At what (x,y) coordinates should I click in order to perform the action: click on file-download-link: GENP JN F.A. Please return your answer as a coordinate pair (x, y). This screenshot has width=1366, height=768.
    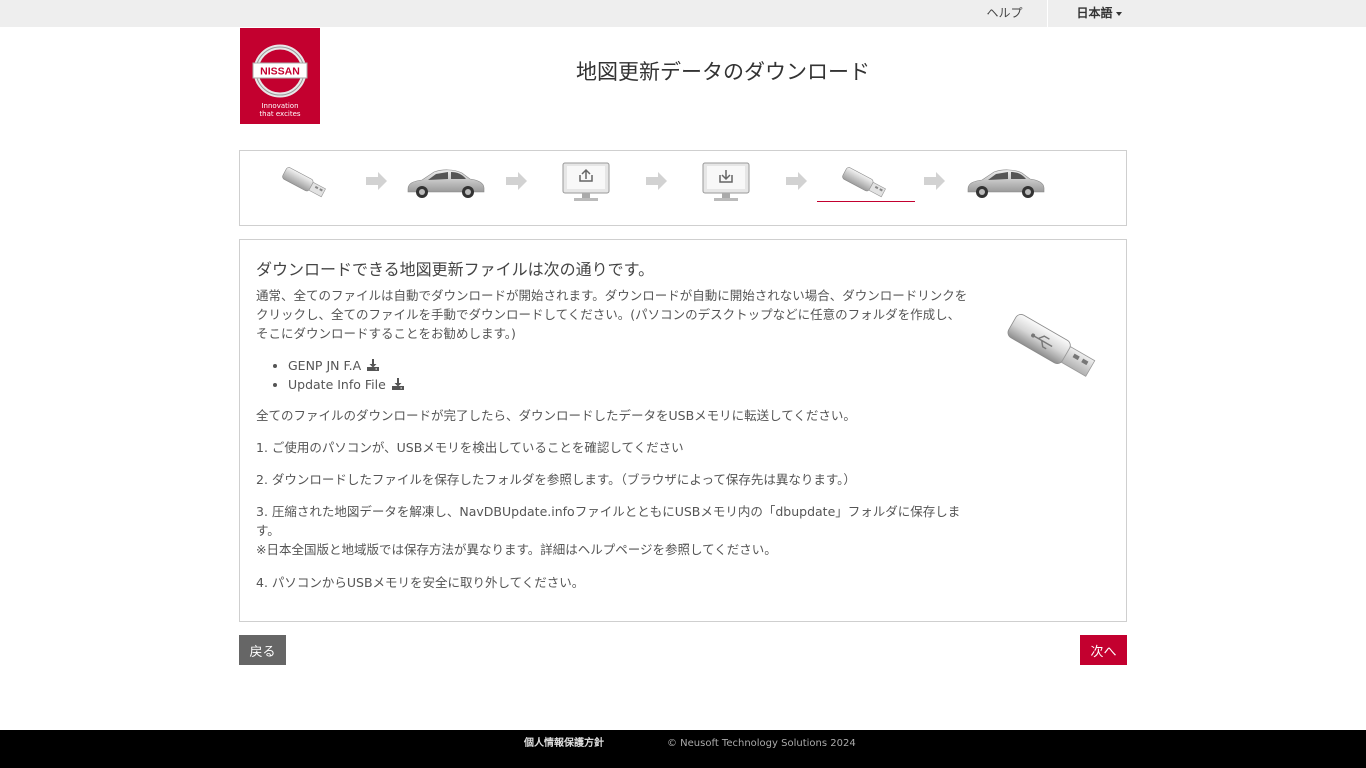
    Looking at the image, I should click on (334, 365).